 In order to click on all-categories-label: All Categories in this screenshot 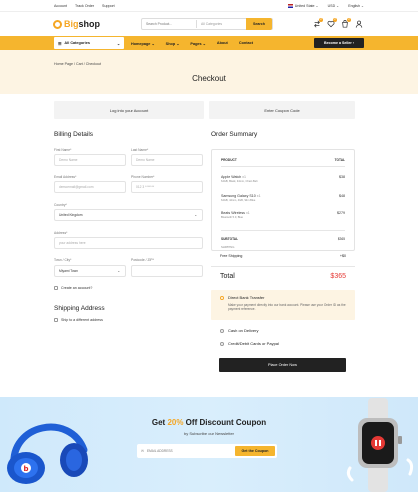, I will do `click(77, 43)`.